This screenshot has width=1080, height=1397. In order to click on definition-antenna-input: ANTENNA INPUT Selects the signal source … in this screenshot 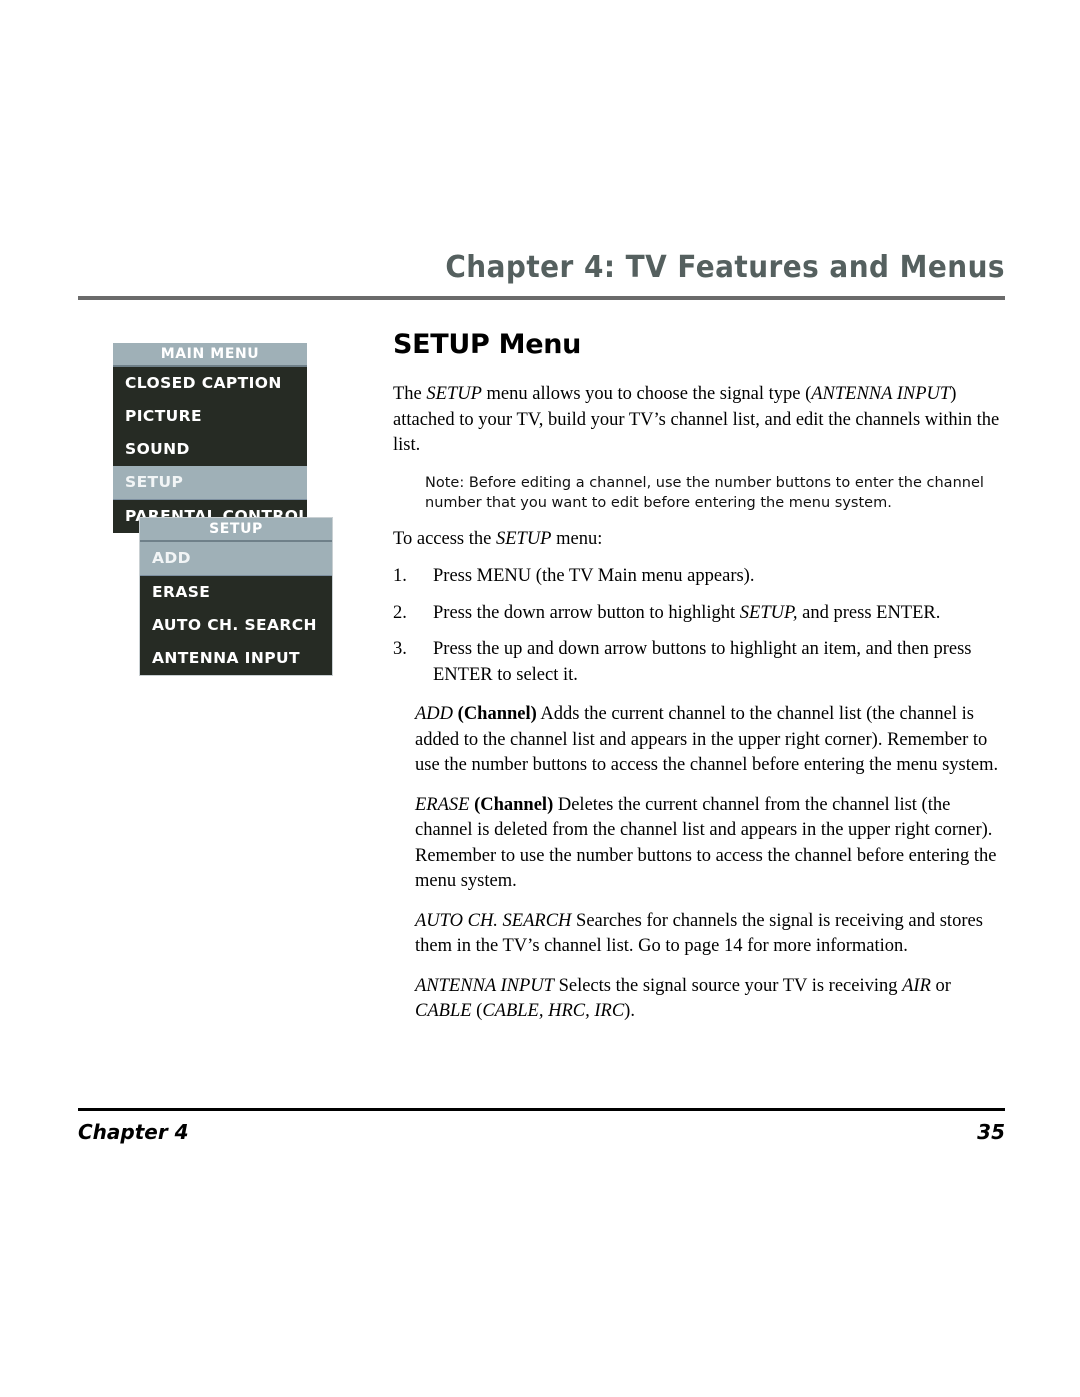, I will do `click(700, 999)`.